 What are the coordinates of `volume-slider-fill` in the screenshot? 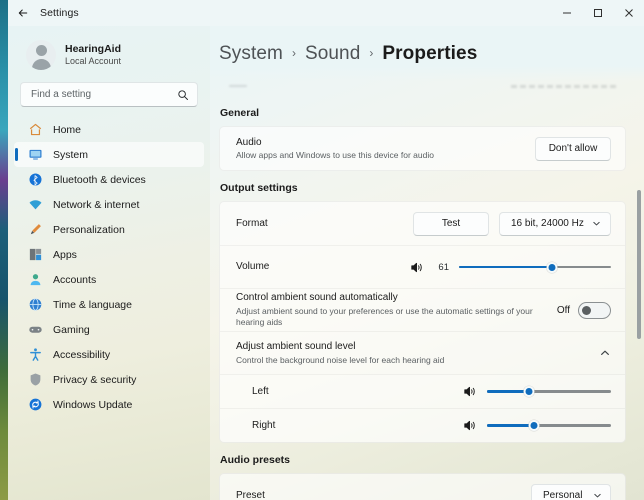 It's located at (505, 267).